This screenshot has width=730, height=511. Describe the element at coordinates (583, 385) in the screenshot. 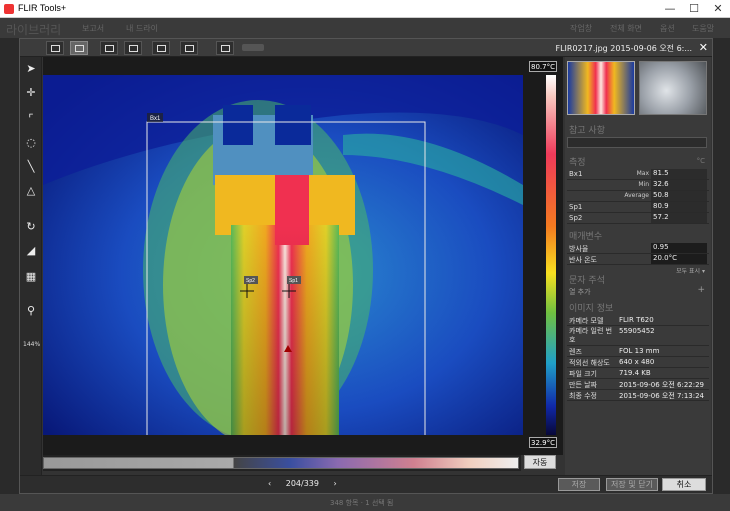

I see `info-name: 만든 날짜` at that location.